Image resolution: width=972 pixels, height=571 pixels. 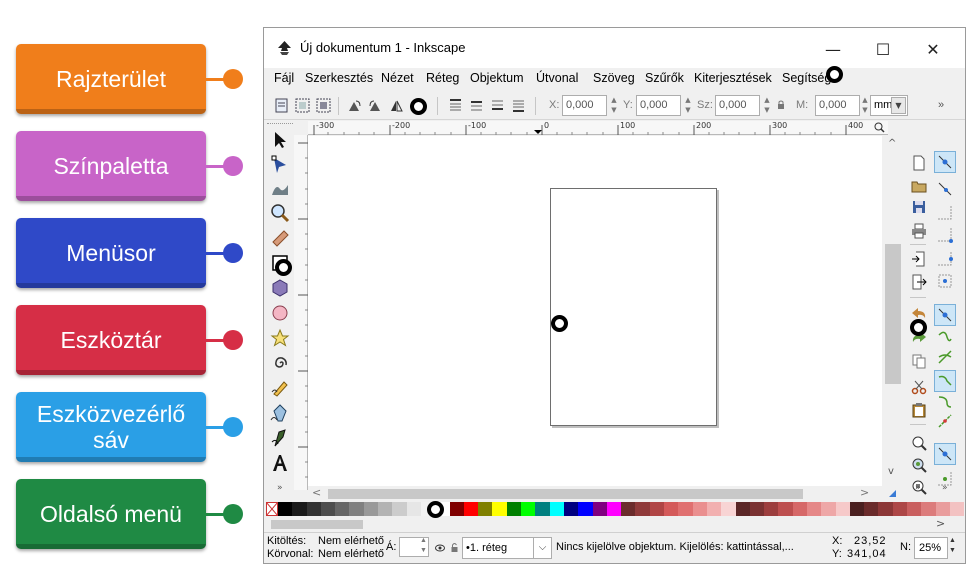 What do you see at coordinates (455, 105) in the screenshot?
I see `raise-to-top-icon` at bounding box center [455, 105].